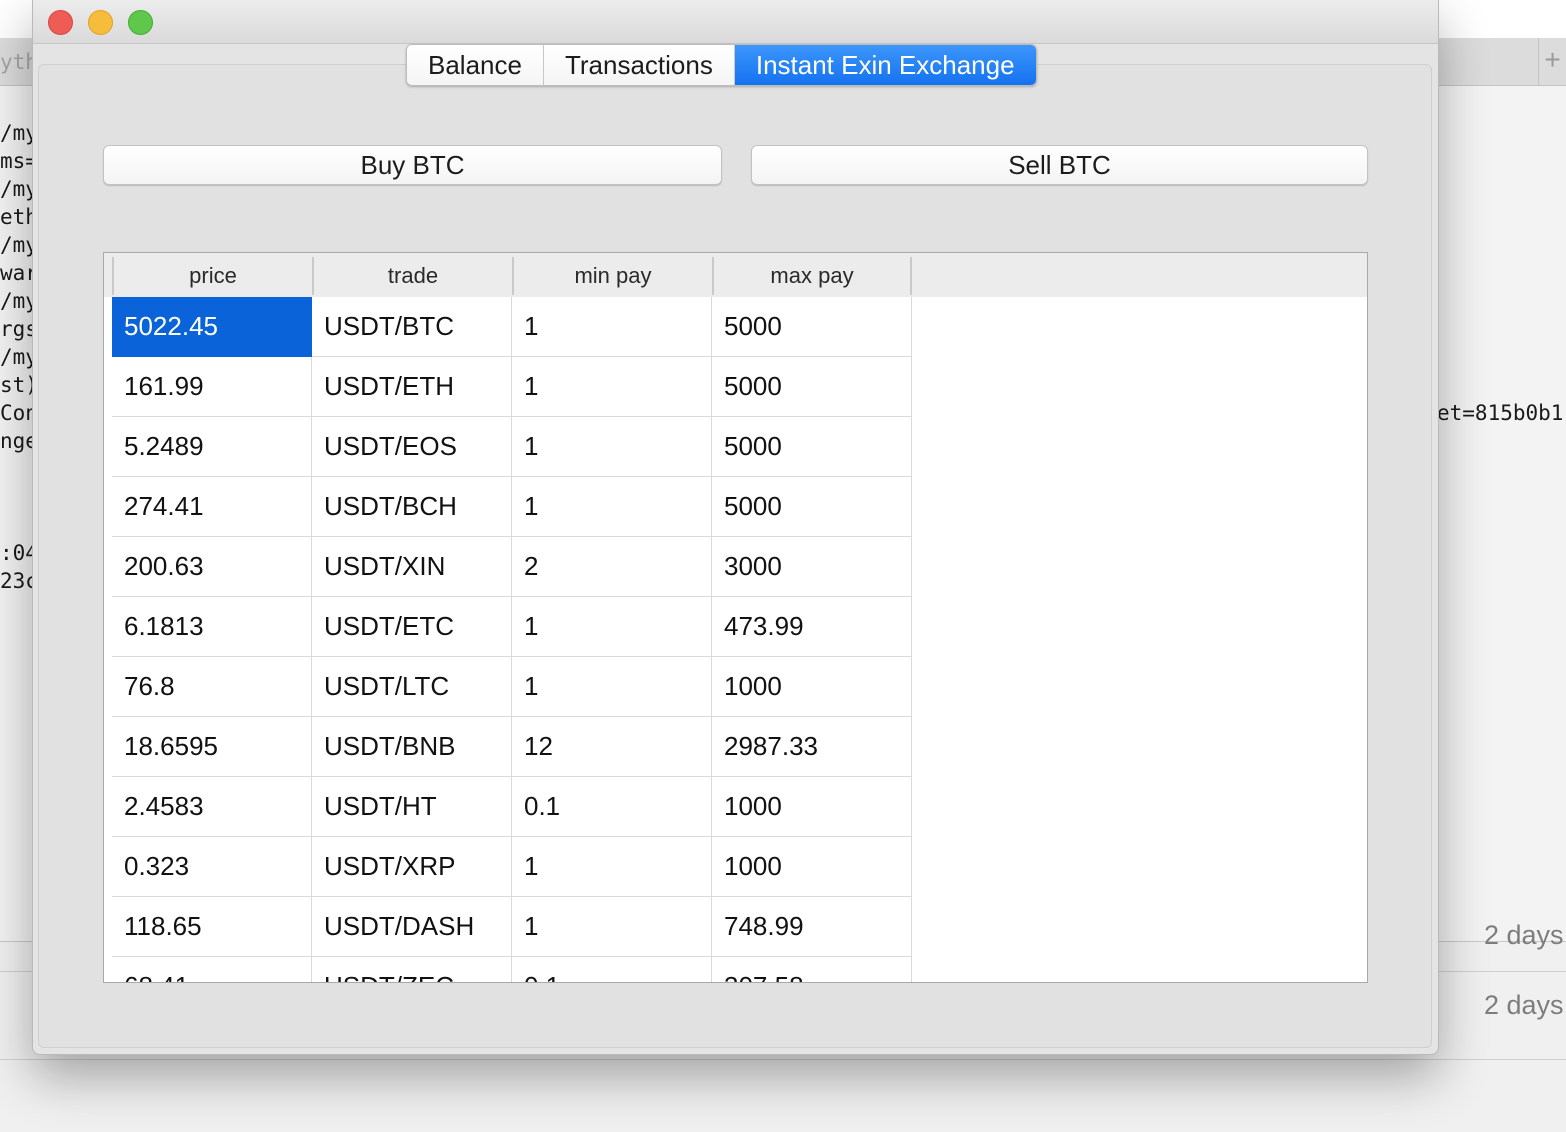  Describe the element at coordinates (412, 447) in the screenshot. I see `trade-cell: USDT/EOS` at that location.